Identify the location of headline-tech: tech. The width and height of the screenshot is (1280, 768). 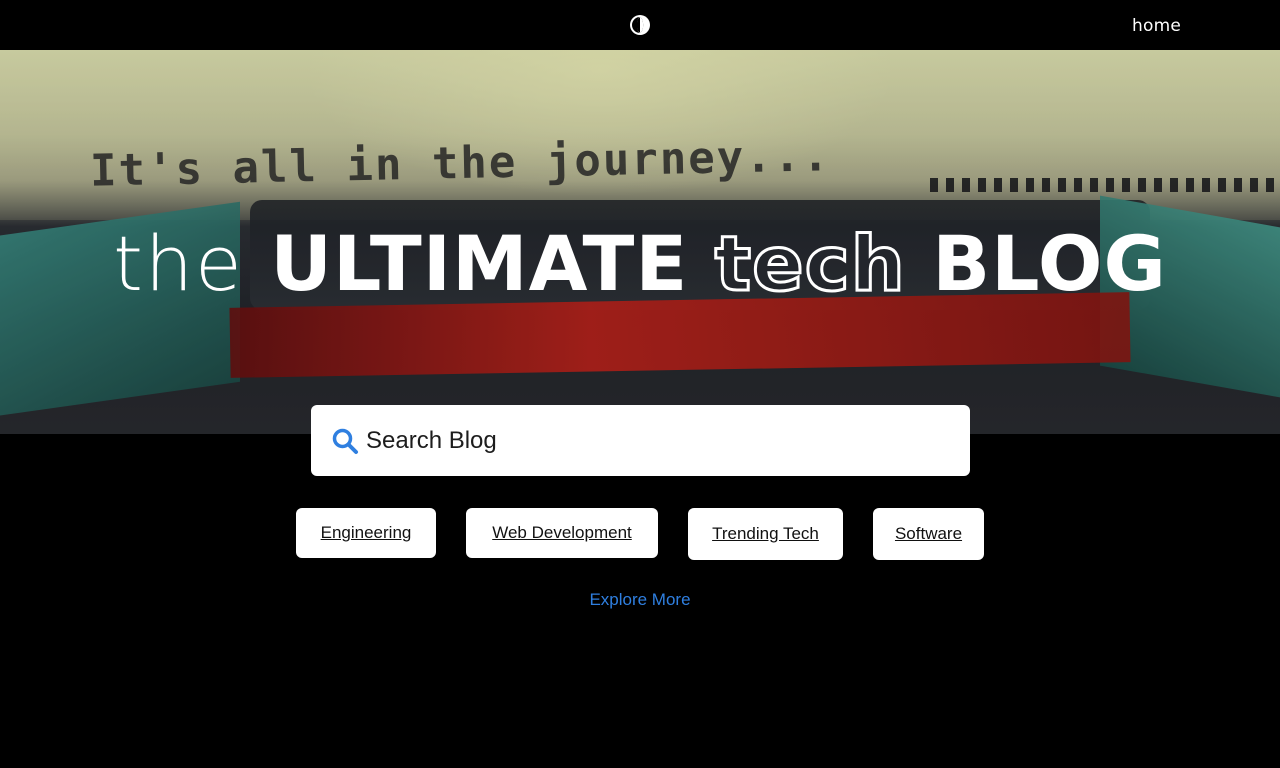
(809, 263).